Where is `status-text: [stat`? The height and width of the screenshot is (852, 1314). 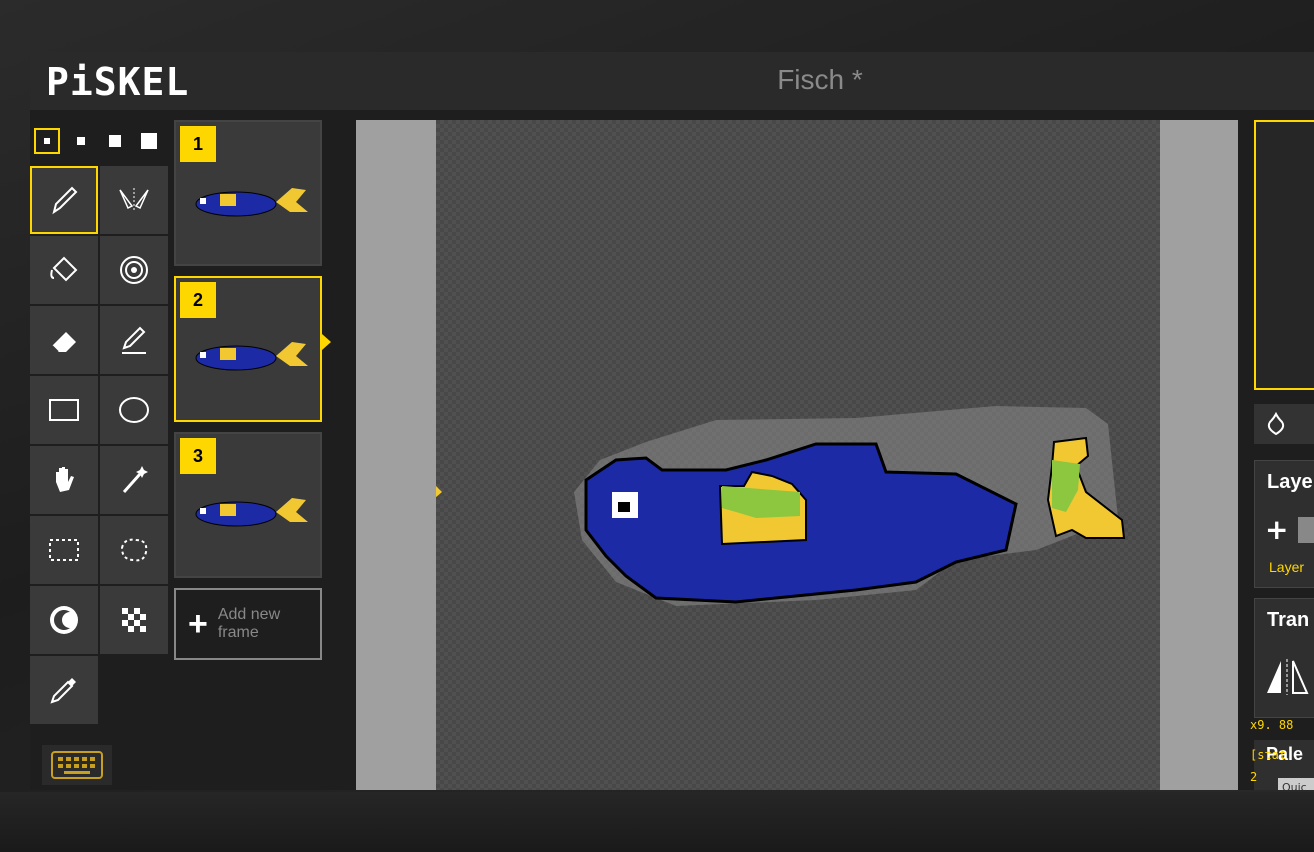
status-text: [stat is located at coordinates (1268, 755).